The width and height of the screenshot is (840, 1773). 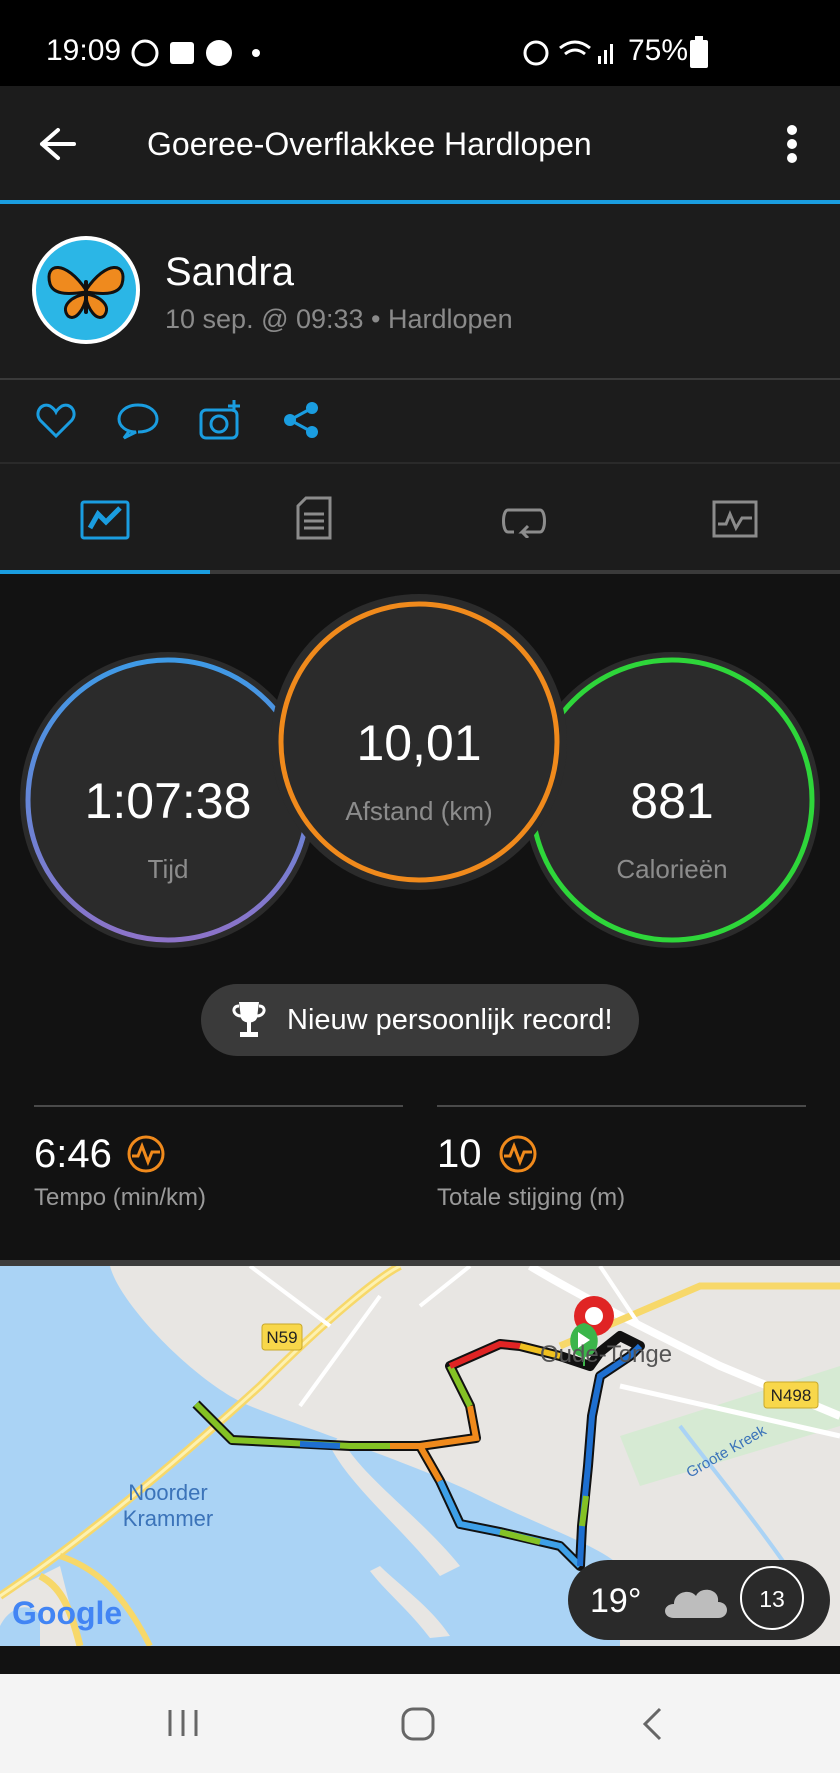 I want to click on tab-charts-icon, so click(x=735, y=519).